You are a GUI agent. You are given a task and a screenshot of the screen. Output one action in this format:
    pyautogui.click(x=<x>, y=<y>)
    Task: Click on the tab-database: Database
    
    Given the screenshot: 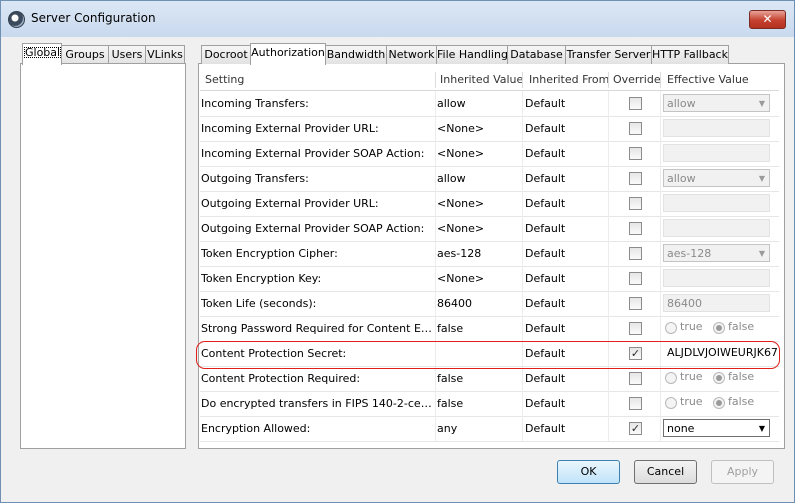 What is the action you would take?
    pyautogui.click(x=536, y=54)
    